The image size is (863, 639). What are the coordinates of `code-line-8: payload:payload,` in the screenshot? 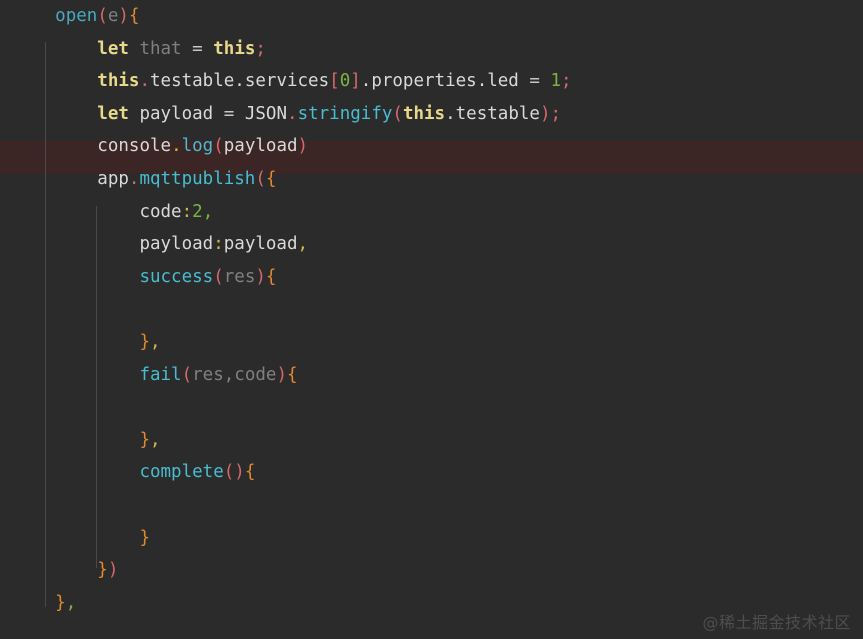 It's located at (431, 244).